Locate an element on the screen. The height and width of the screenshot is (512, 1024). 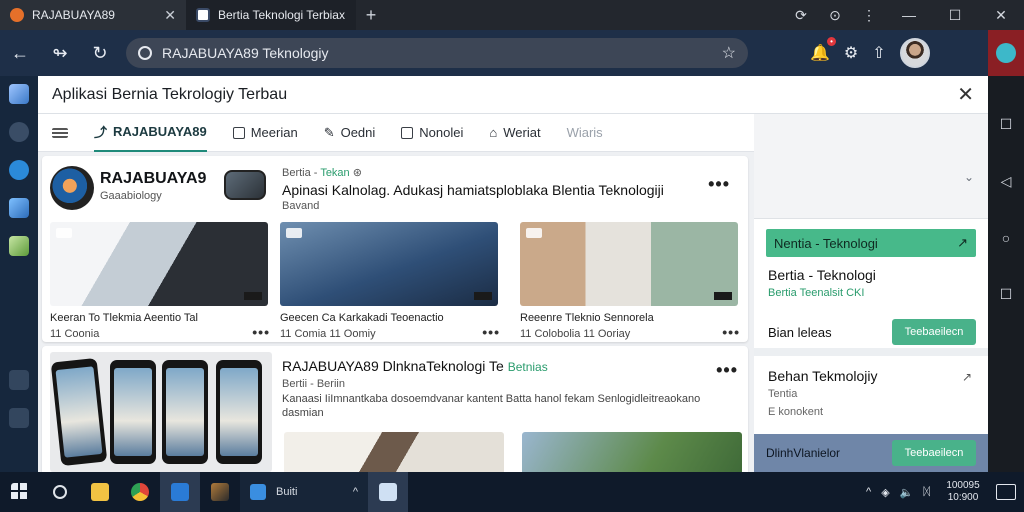
maximize-icon: ☐ is located at coordinates (955, 15).